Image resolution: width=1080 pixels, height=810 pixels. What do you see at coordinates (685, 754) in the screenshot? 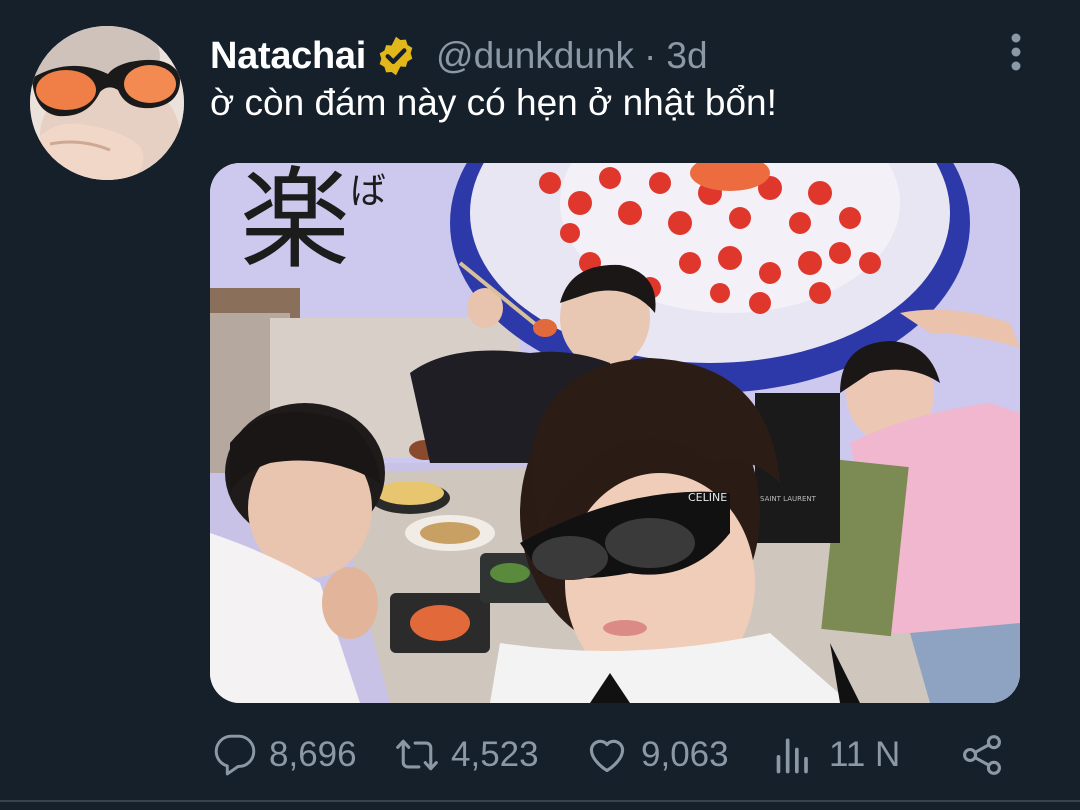
I see `like-count: 9,063` at bounding box center [685, 754].